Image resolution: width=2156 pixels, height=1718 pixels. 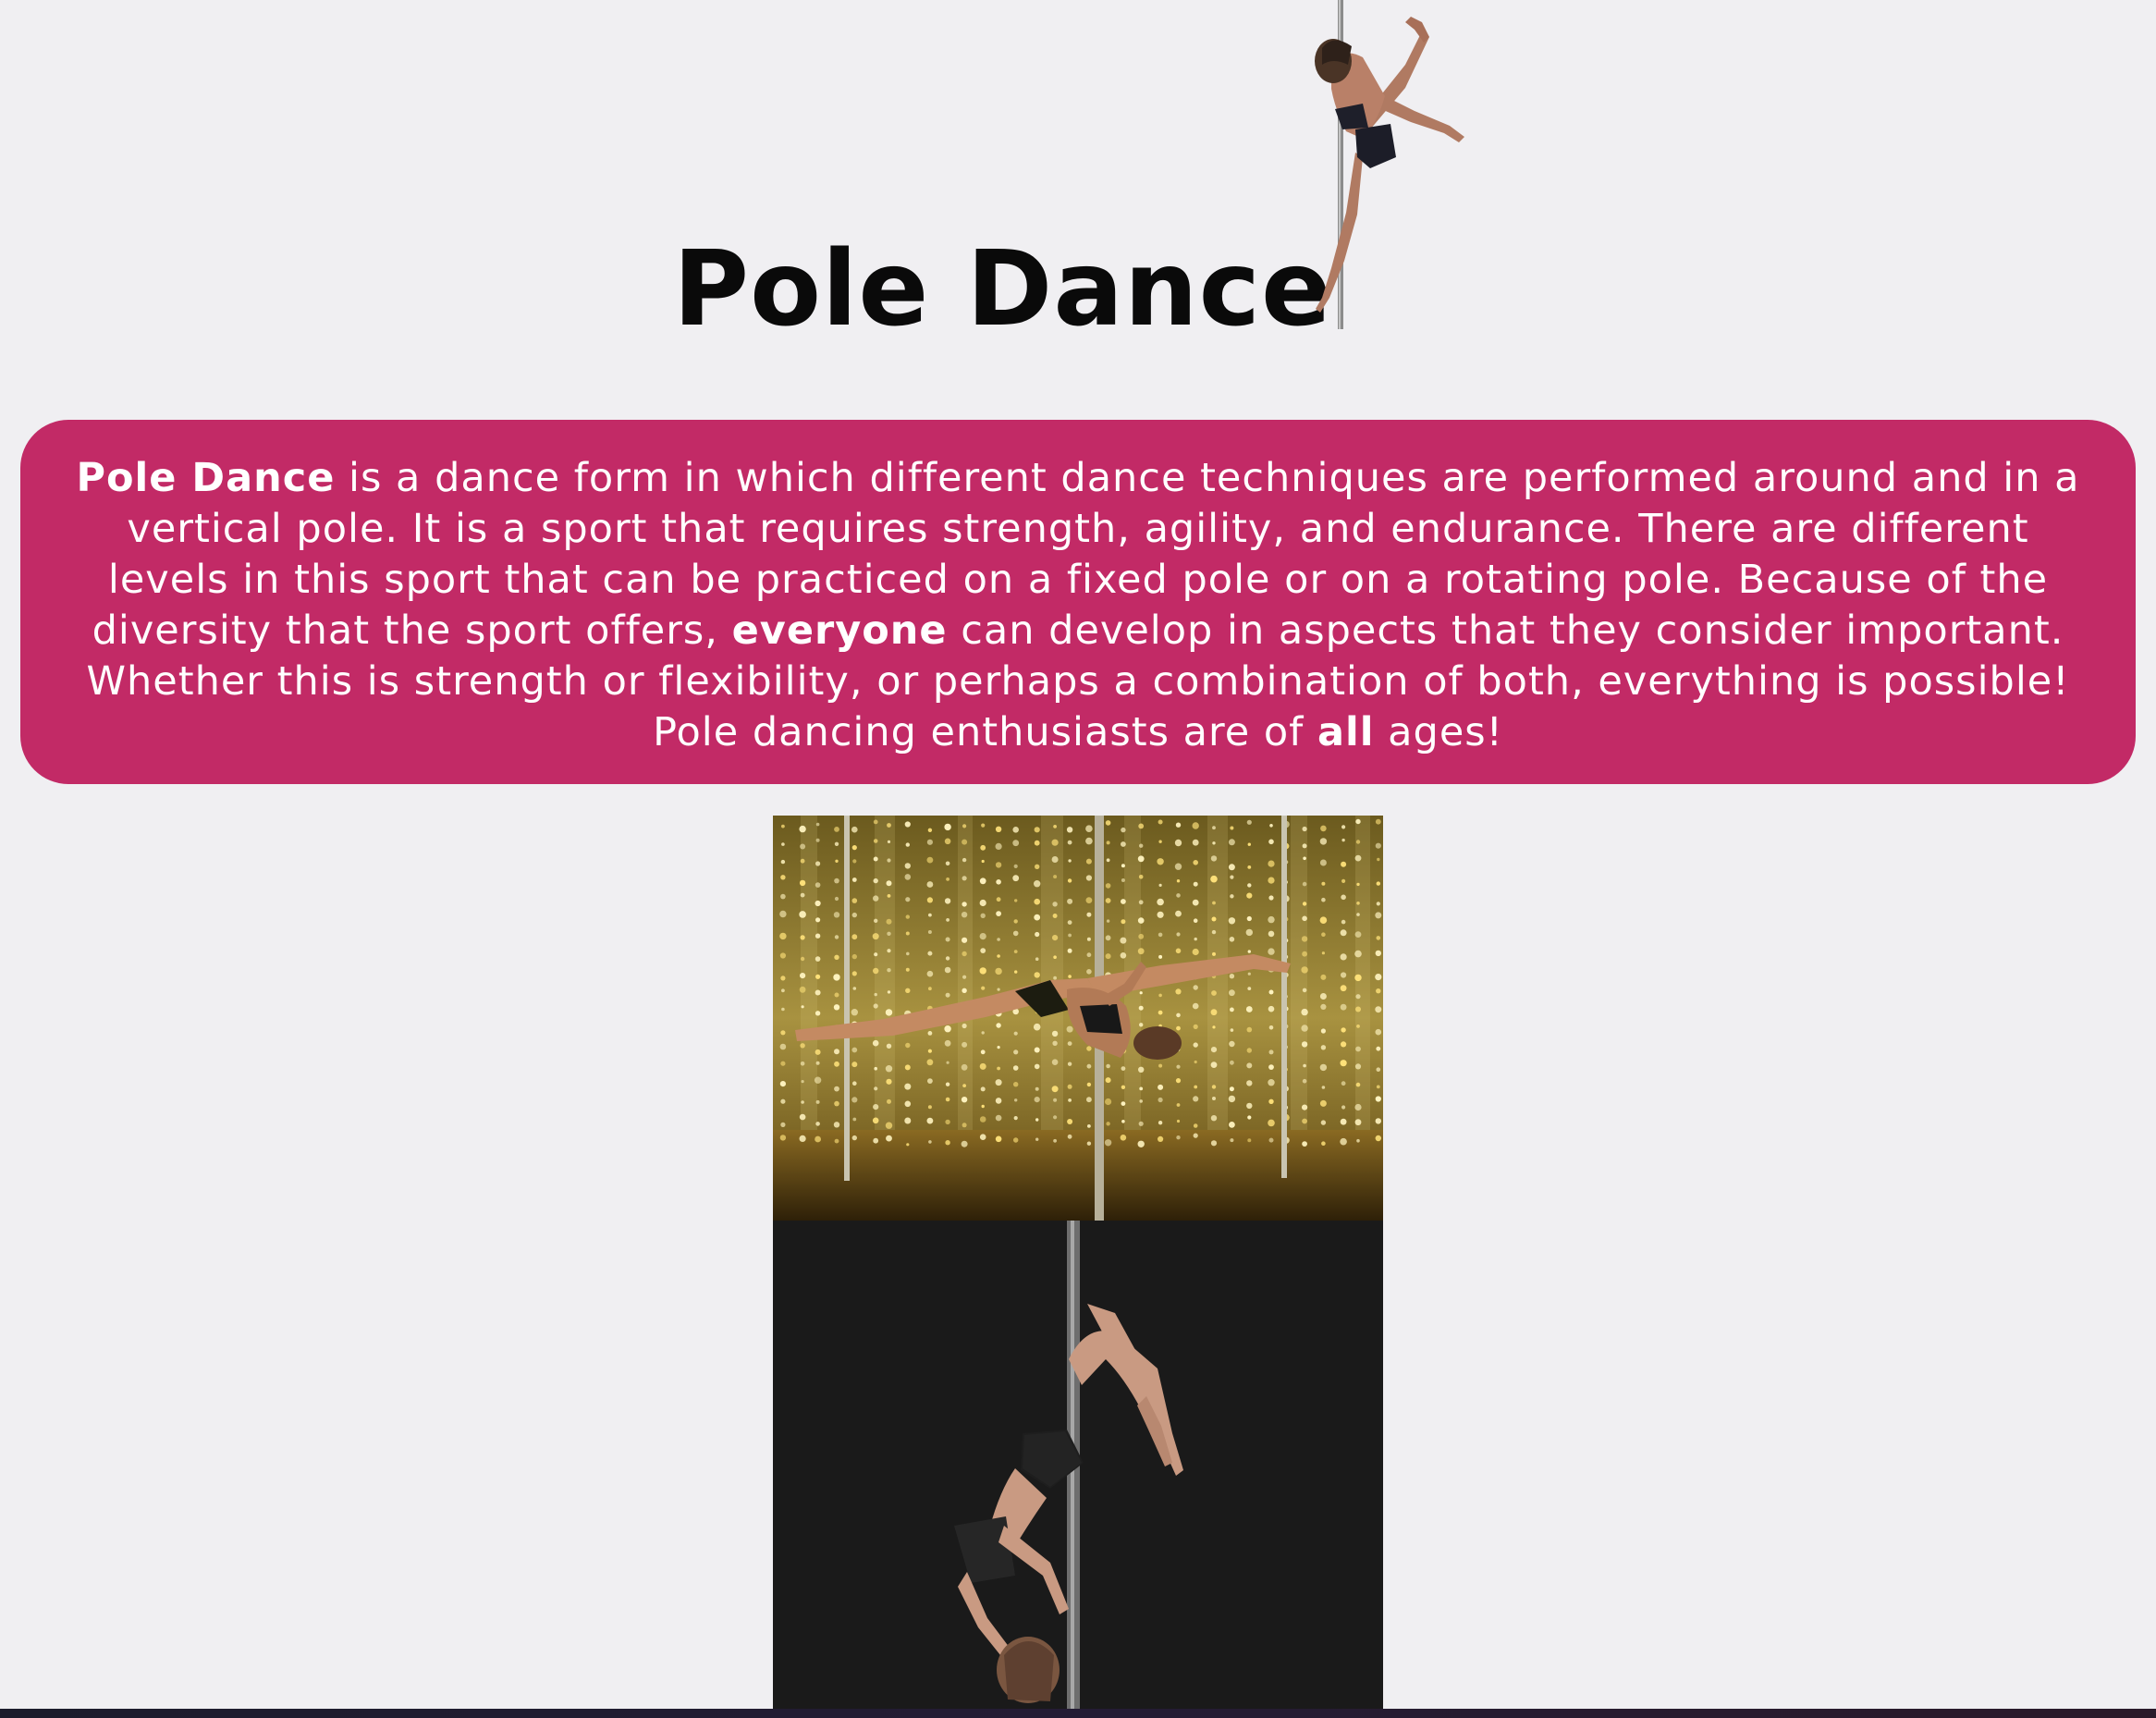 What do you see at coordinates (206, 478) in the screenshot?
I see `intro-bold-pole-dance: Pole Dance` at bounding box center [206, 478].